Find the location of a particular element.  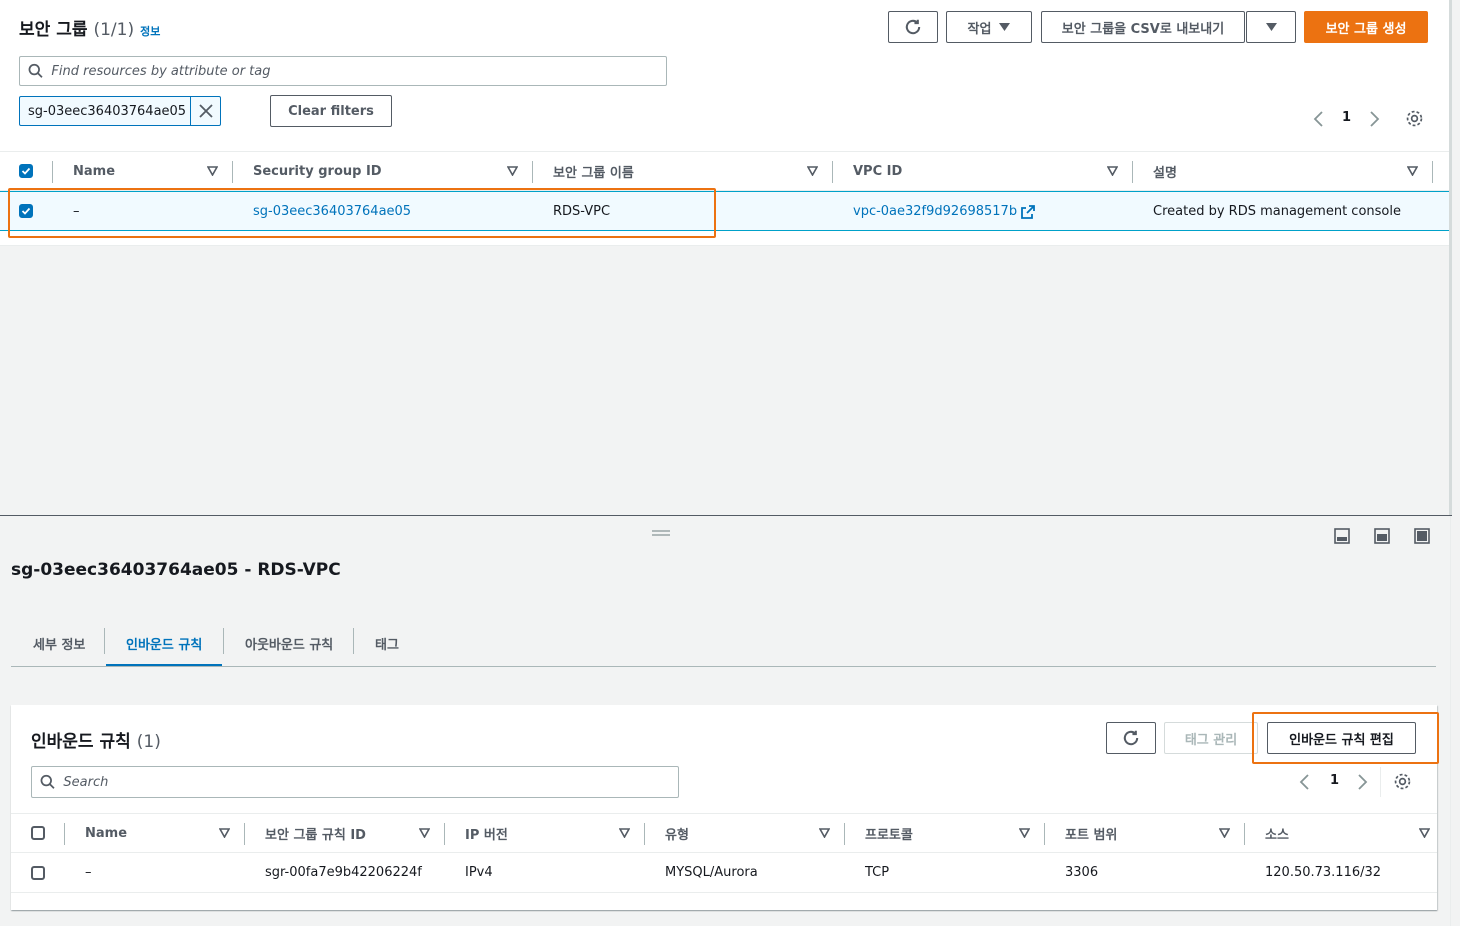

highlight-box is located at coordinates (1345, 738).